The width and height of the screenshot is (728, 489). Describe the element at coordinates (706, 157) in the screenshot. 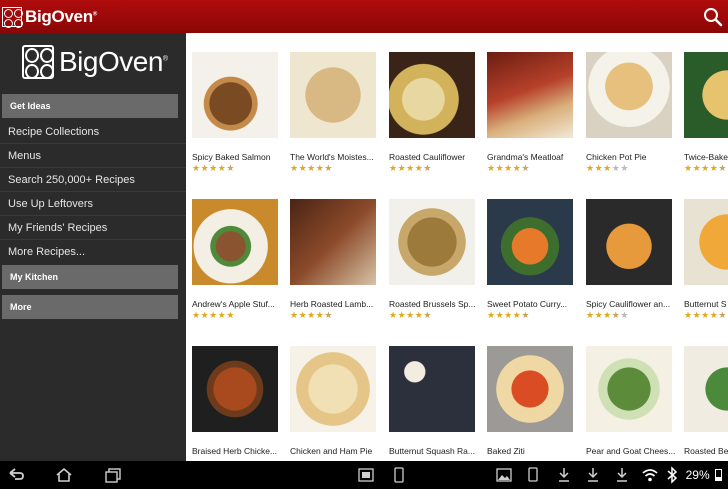

I see `recipe-title: Twice-Bake` at that location.